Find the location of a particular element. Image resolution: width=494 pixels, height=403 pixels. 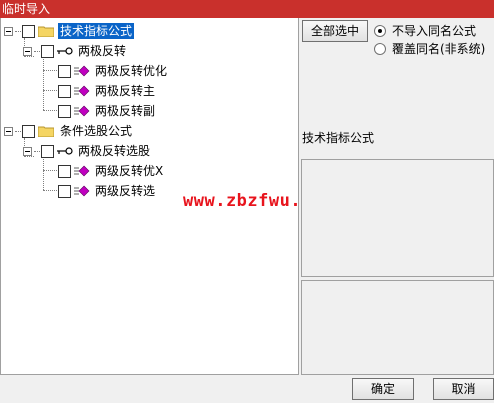

tree-group-selector: 条件选股公式 is located at coordinates (69, 131).